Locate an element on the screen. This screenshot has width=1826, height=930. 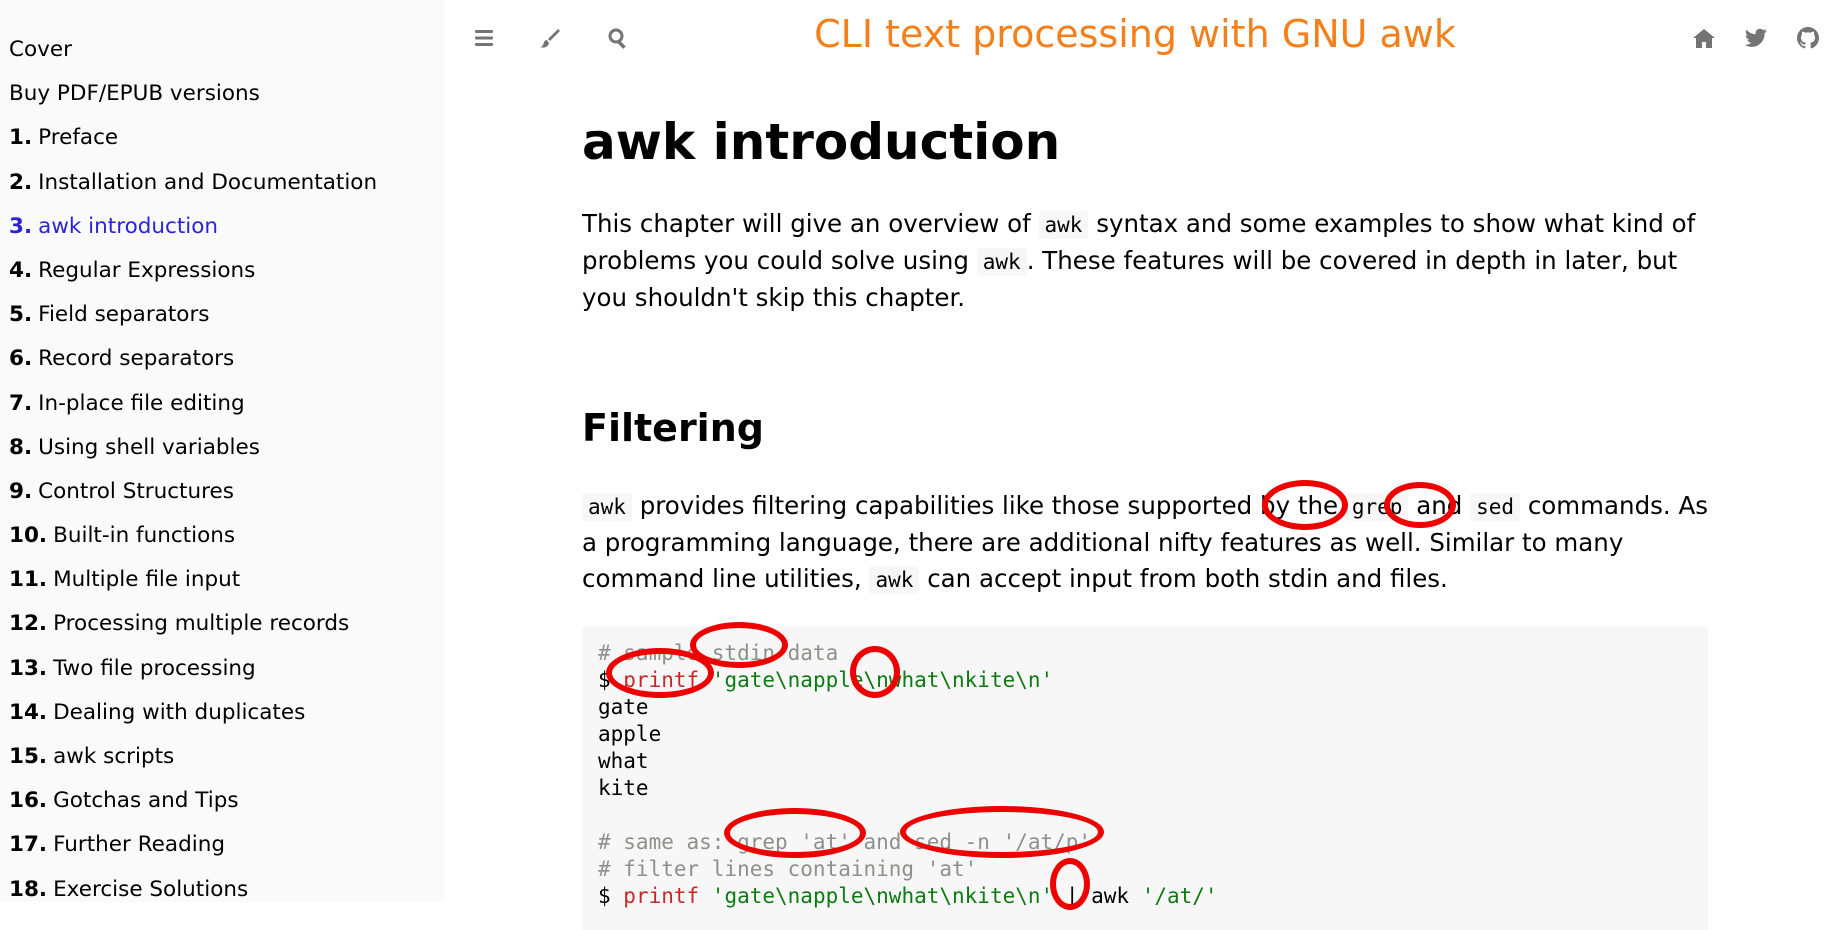
sidebar-item-number: 11. is located at coordinates (28, 580).